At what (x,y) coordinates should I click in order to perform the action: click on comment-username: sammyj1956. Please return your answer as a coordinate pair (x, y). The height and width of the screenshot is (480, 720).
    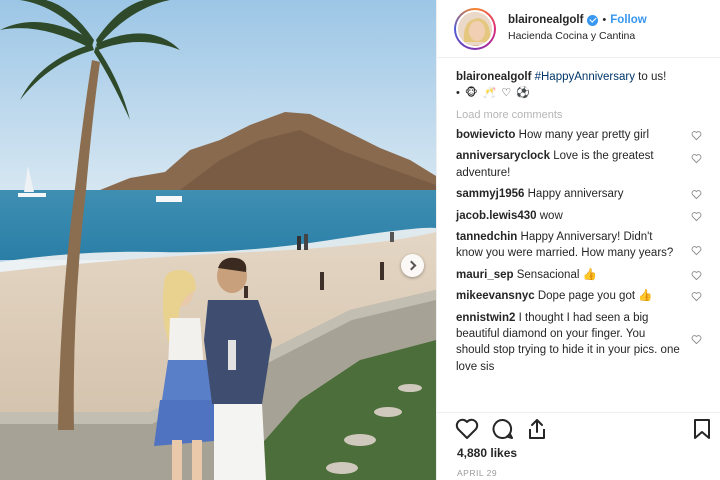
    Looking at the image, I should click on (490, 194).